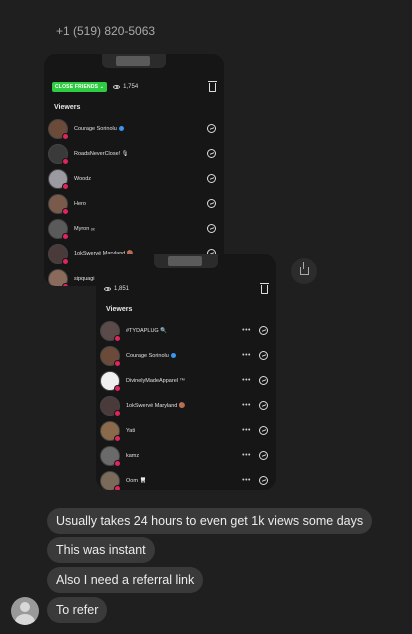  What do you see at coordinates (184, 330) in the screenshot?
I see `viewer-row: #TYDAPLUG 🔍 •••` at bounding box center [184, 330].